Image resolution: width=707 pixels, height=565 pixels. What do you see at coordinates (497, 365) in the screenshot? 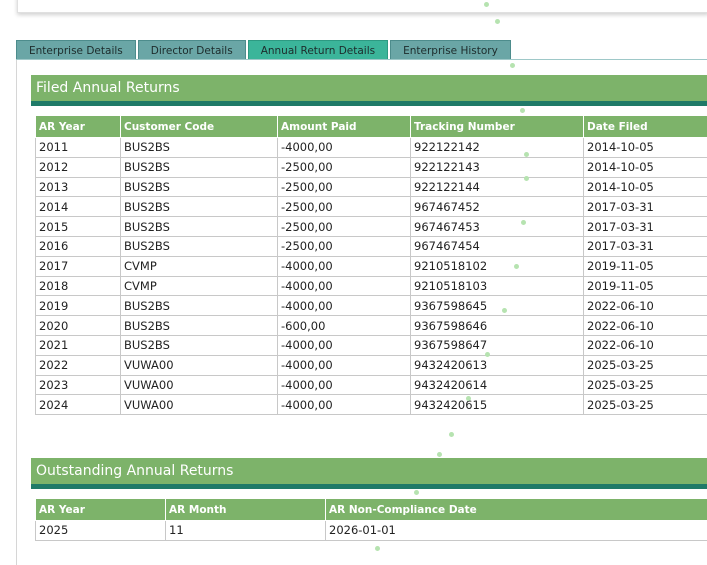
I see `table-cell: 9432420613` at bounding box center [497, 365].